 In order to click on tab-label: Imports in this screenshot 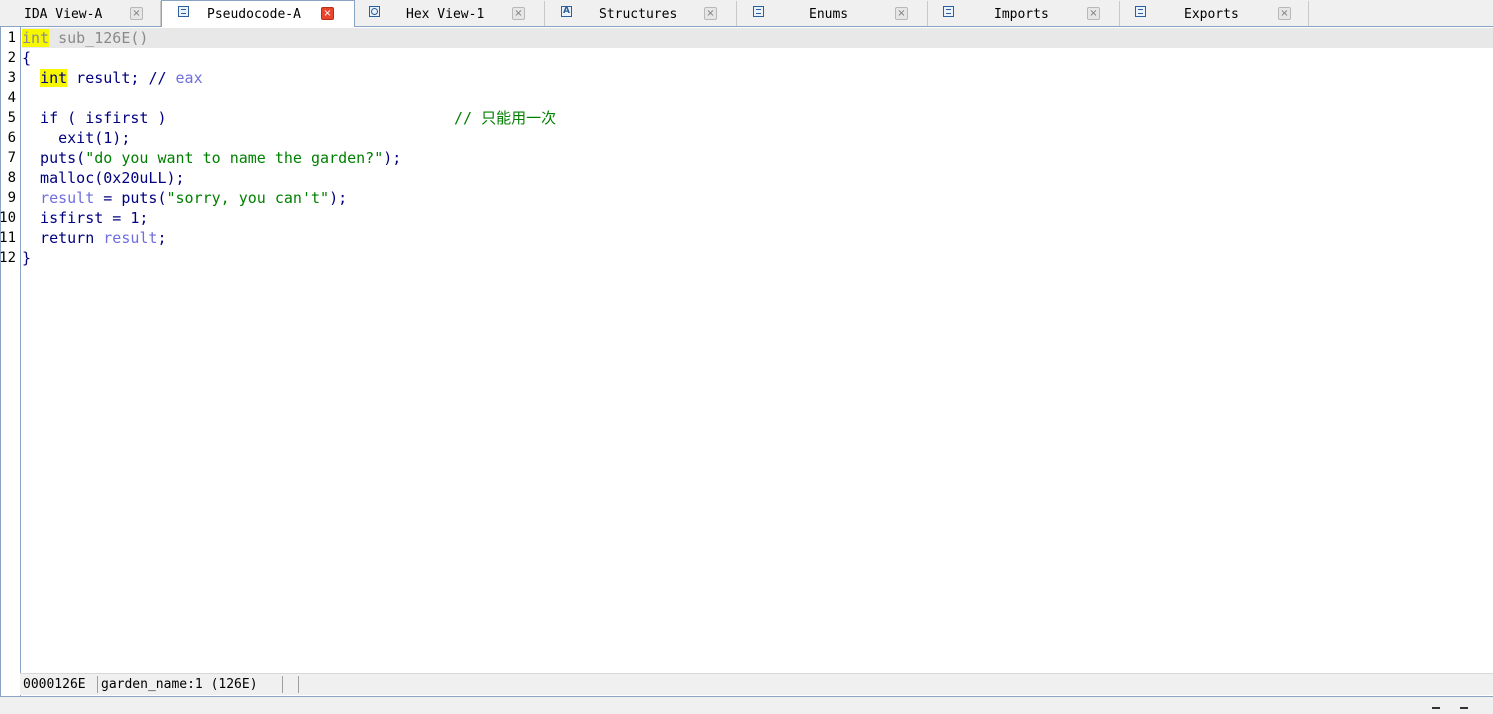, I will do `click(1021, 14)`.